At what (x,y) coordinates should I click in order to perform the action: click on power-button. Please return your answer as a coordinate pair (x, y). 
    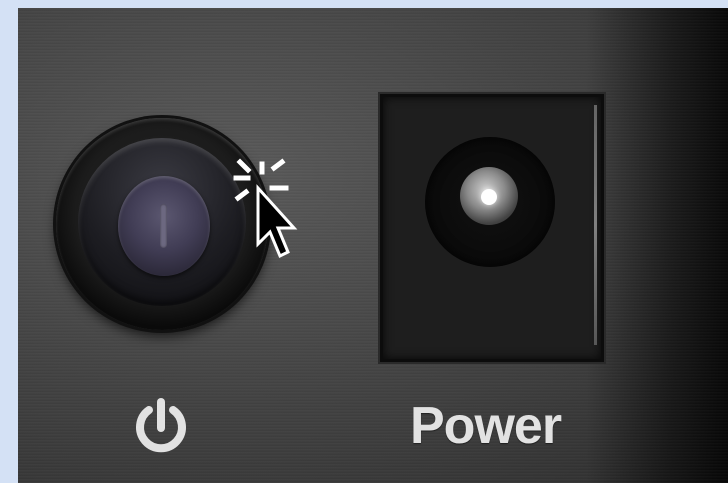
    Looking at the image, I should click on (162, 224).